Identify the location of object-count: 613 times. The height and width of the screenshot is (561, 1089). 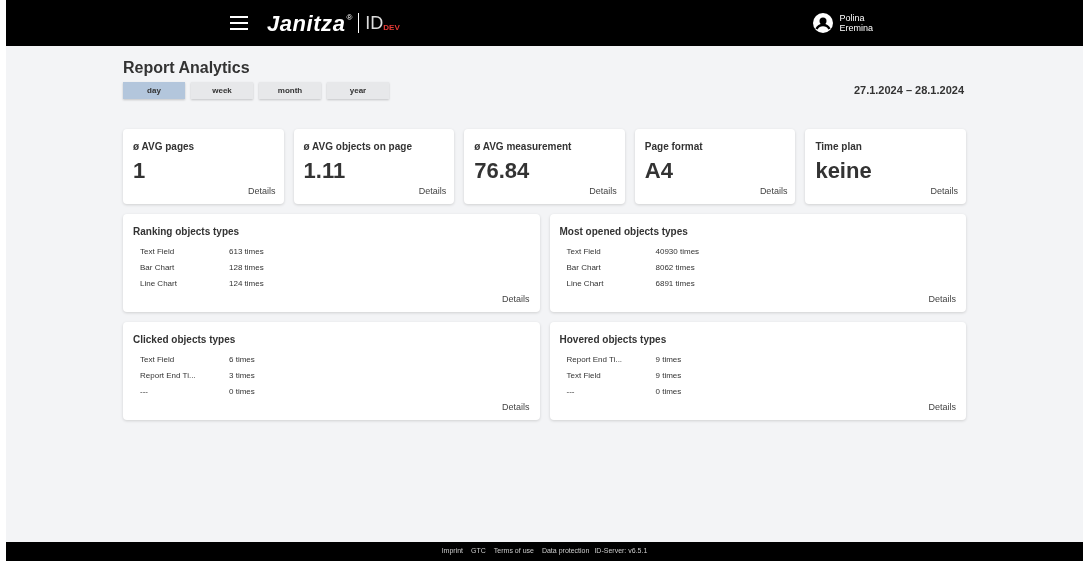
(246, 252).